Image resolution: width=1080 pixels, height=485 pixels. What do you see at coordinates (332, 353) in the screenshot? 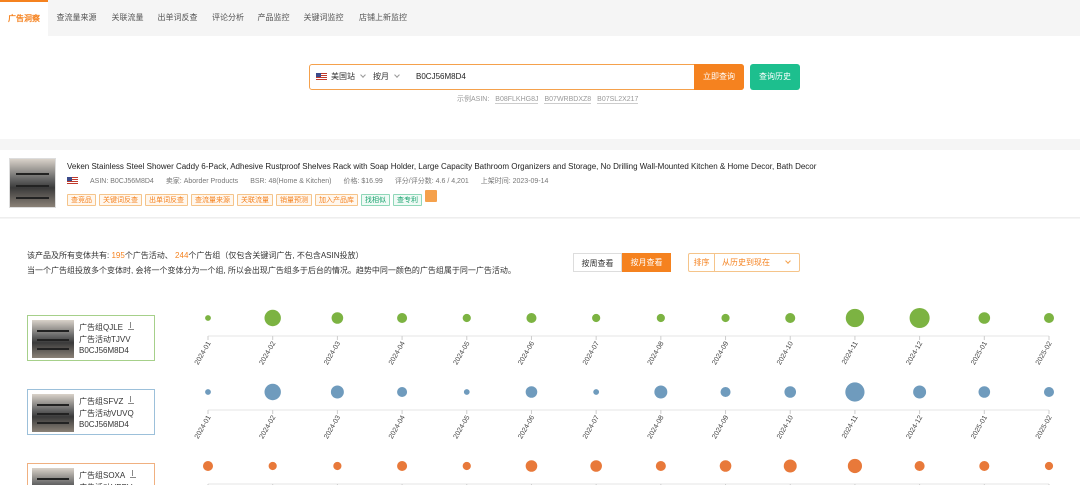
I see `x-tick-label: 2024-03` at bounding box center [332, 353].